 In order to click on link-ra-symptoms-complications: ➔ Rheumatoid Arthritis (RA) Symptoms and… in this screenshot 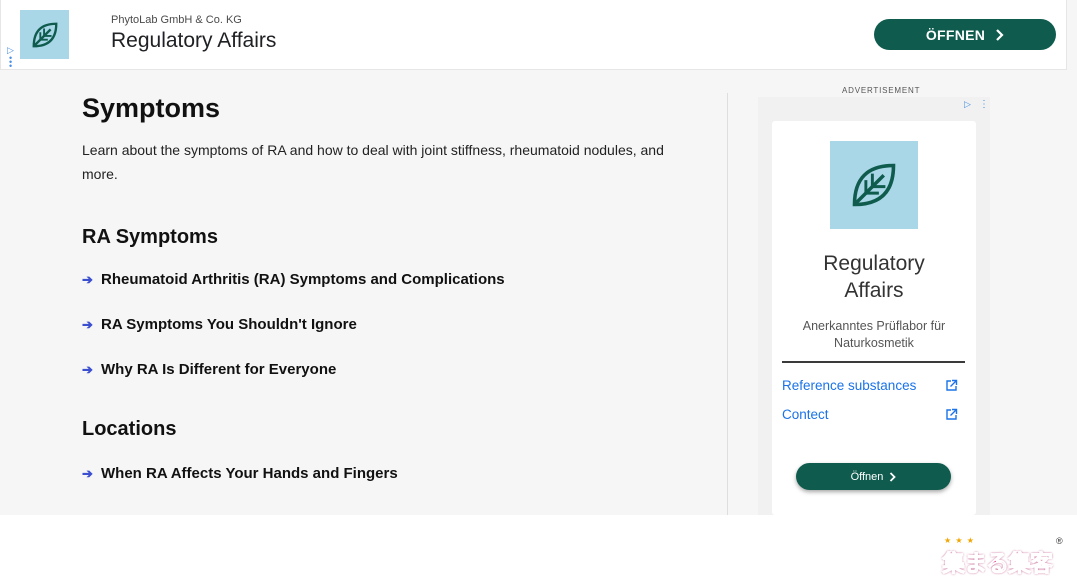, I will do `click(392, 279)`.